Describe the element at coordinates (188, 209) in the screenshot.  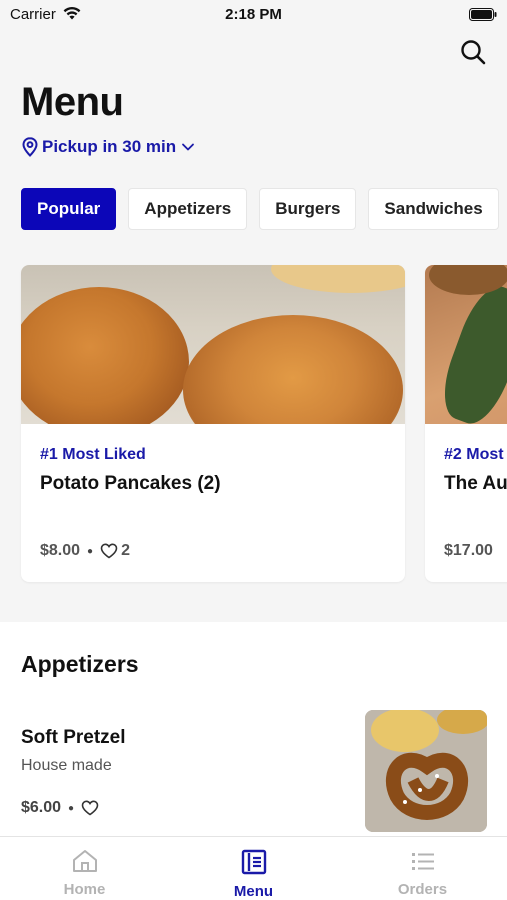
I see `category-appetizers: Appetizers` at that location.